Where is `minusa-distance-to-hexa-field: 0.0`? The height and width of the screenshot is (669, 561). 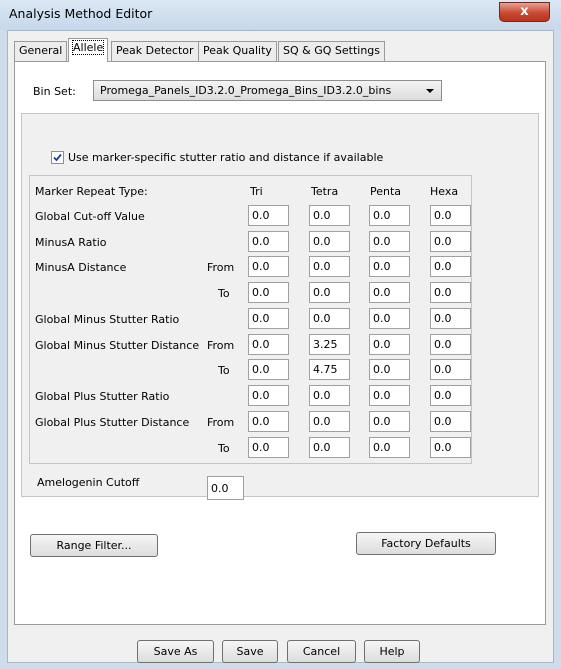
minusa-distance-to-hexa-field: 0.0 is located at coordinates (450, 292).